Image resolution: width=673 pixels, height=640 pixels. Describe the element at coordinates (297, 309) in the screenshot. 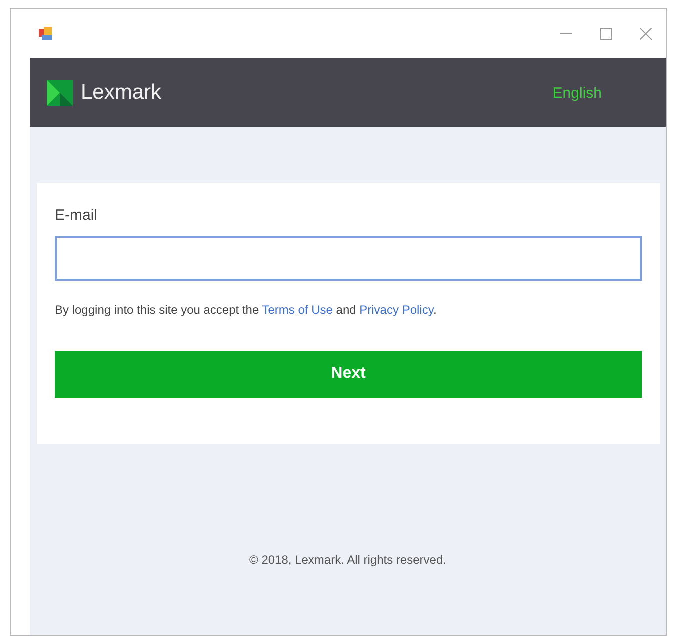

I see `policy-link: Terms of Use` at that location.